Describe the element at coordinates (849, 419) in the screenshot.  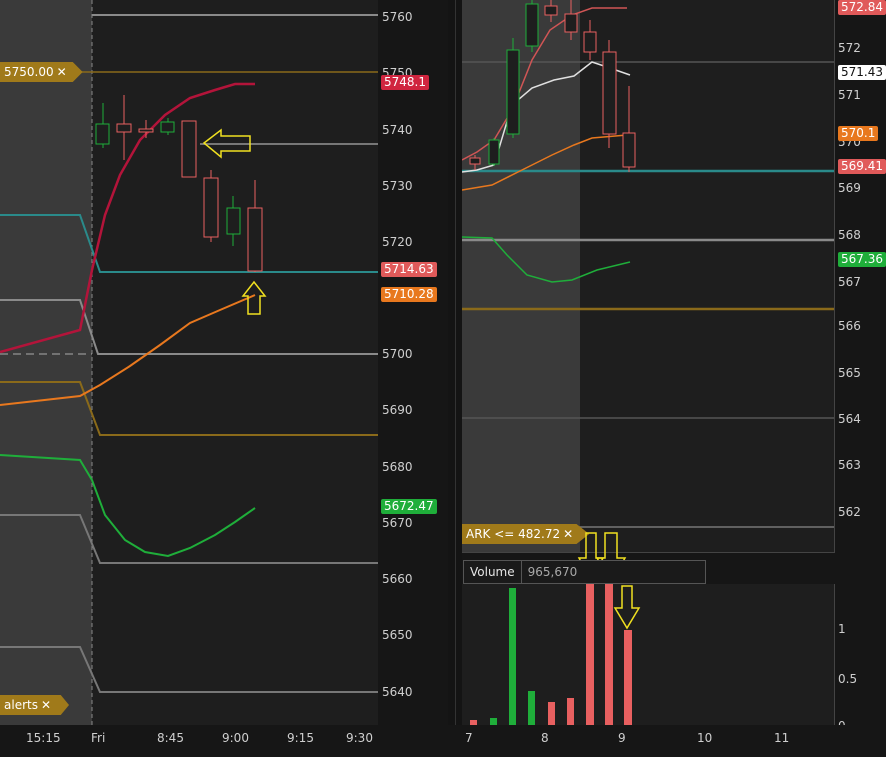
I see `axis-label: 564` at that location.